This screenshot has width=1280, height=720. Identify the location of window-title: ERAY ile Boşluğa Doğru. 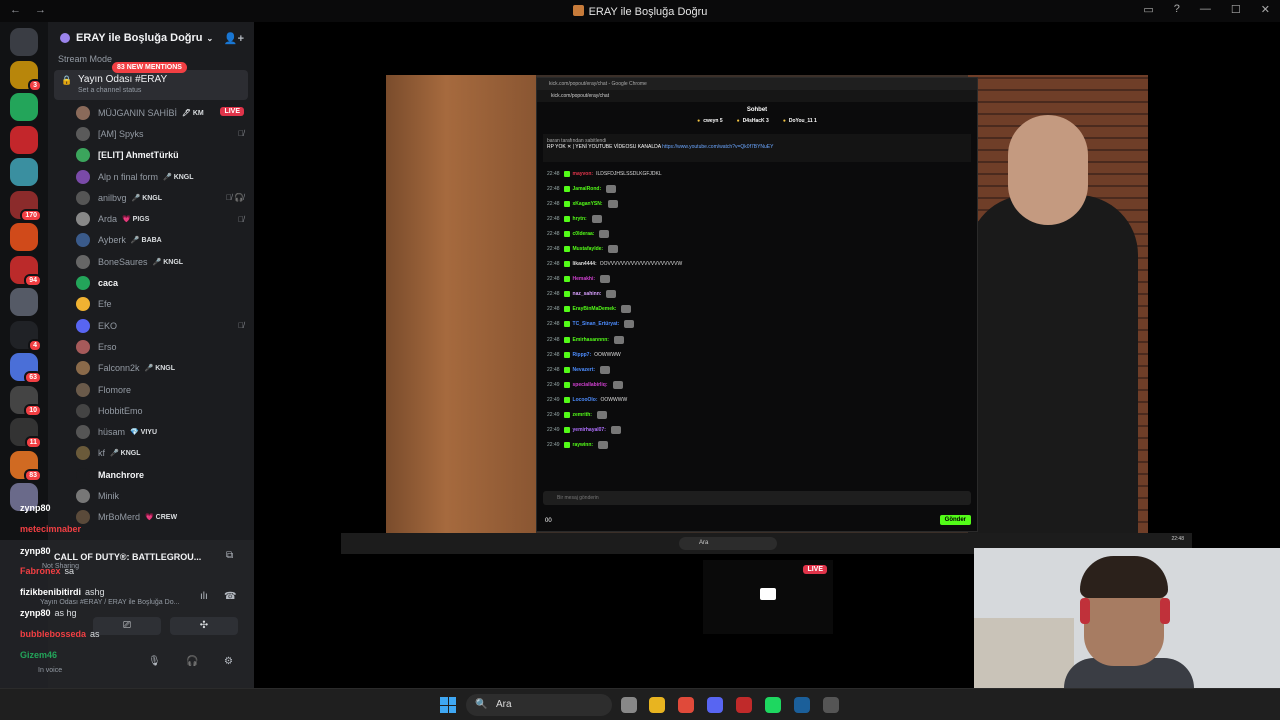
(640, 11).